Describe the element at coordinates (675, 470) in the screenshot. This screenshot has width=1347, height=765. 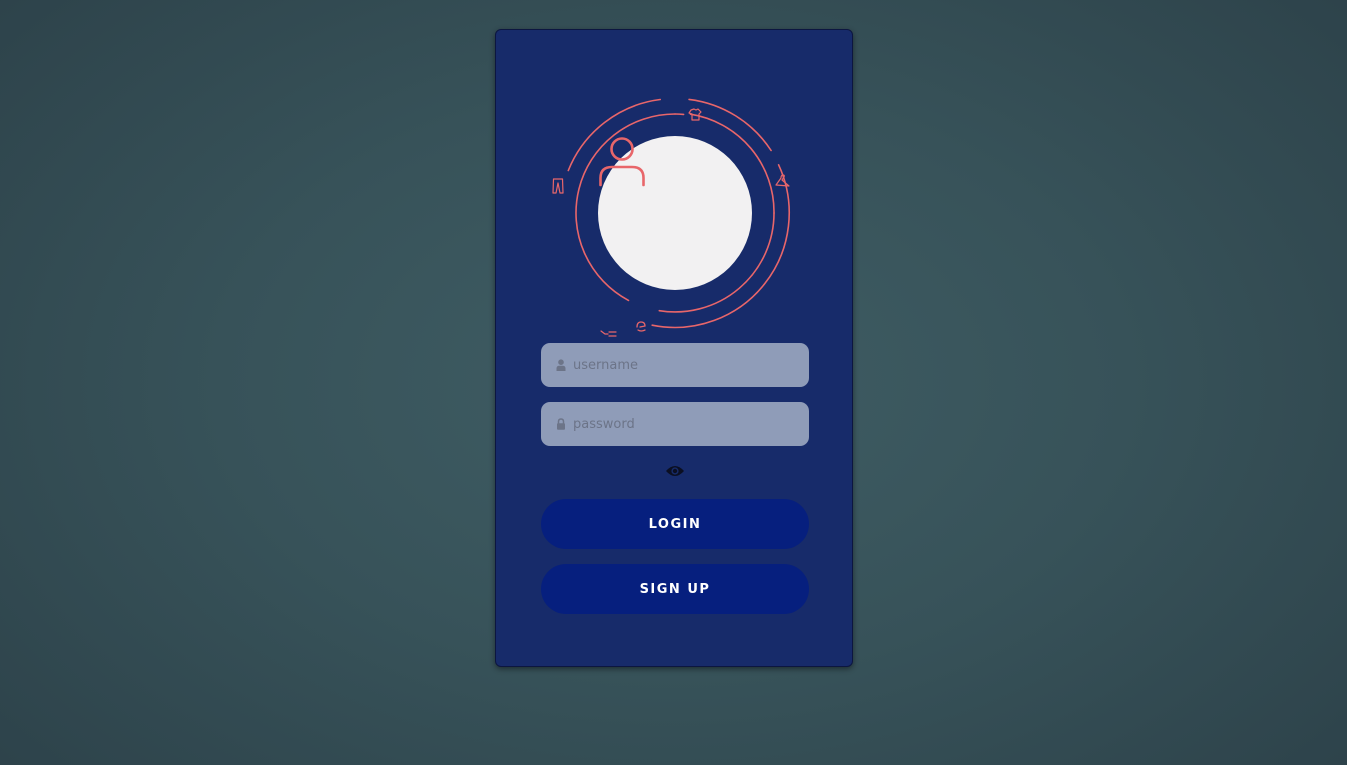
I see `eye-icon` at that location.